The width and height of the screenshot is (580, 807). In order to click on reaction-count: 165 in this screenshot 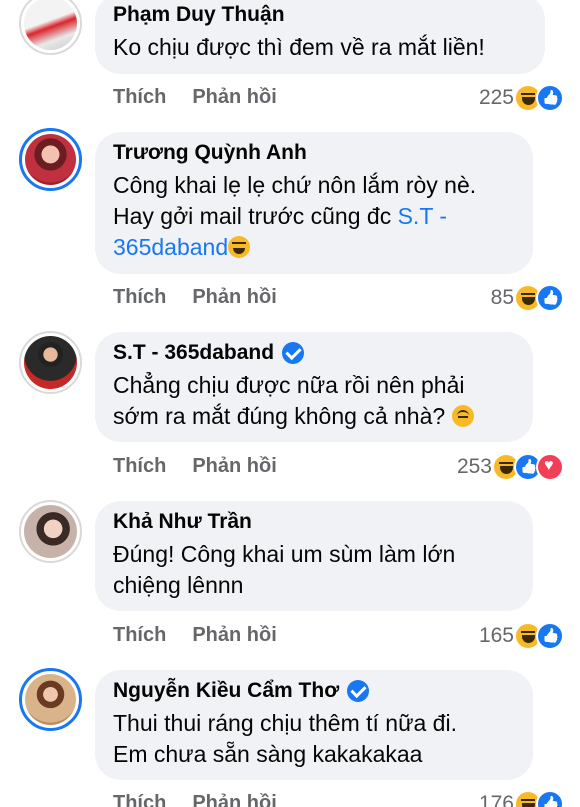, I will do `click(496, 635)`.